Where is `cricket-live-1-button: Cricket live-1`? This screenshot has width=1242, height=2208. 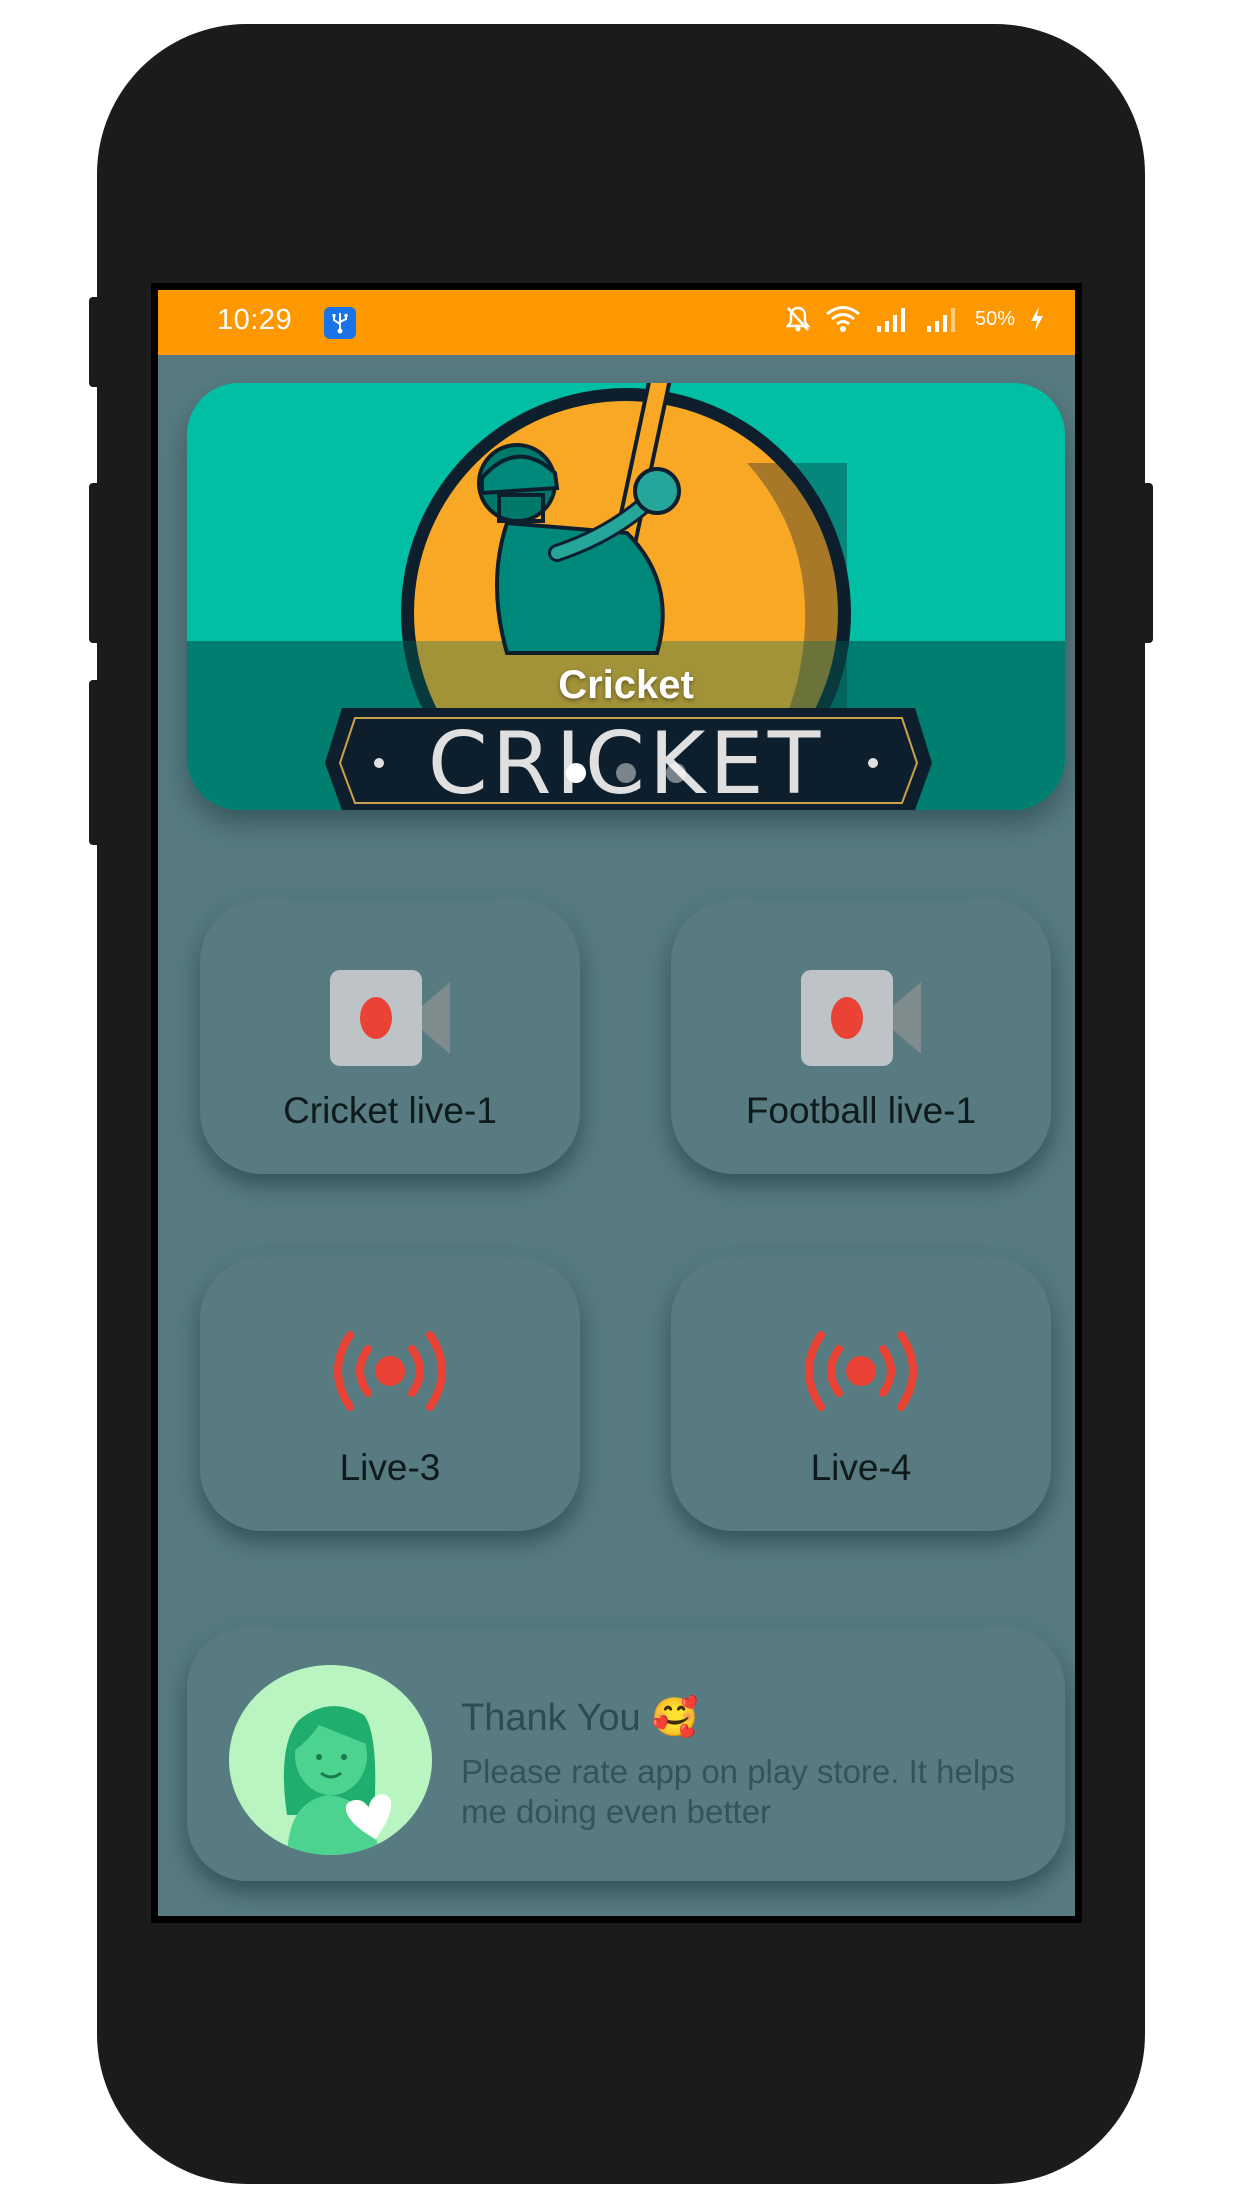 cricket-live-1-button: Cricket live-1 is located at coordinates (390, 1037).